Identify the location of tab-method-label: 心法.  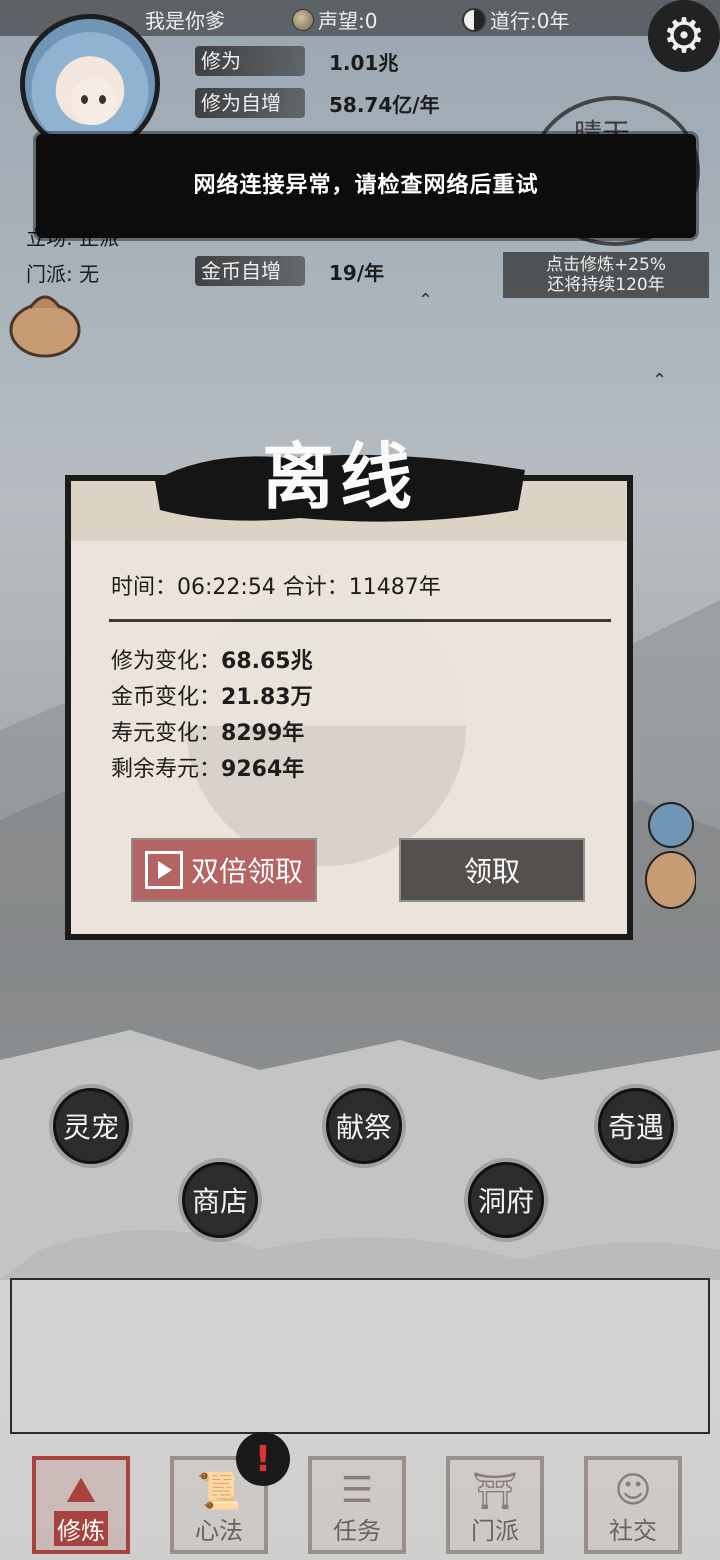
(219, 1531).